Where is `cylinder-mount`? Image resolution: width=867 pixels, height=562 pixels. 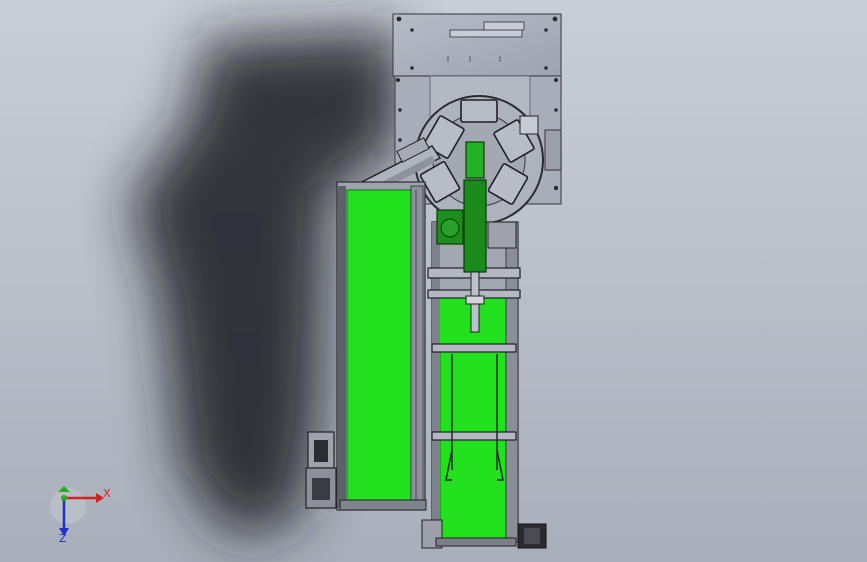
cylinder-mount is located at coordinates (502, 235).